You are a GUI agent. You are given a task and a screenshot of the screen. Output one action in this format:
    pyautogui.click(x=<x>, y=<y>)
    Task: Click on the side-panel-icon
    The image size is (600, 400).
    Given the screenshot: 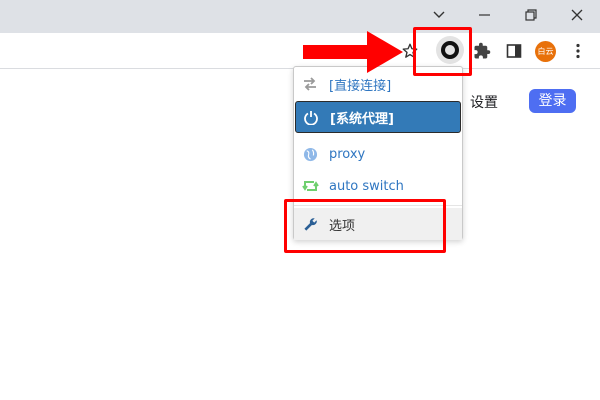 What is the action you would take?
    pyautogui.click(x=514, y=51)
    